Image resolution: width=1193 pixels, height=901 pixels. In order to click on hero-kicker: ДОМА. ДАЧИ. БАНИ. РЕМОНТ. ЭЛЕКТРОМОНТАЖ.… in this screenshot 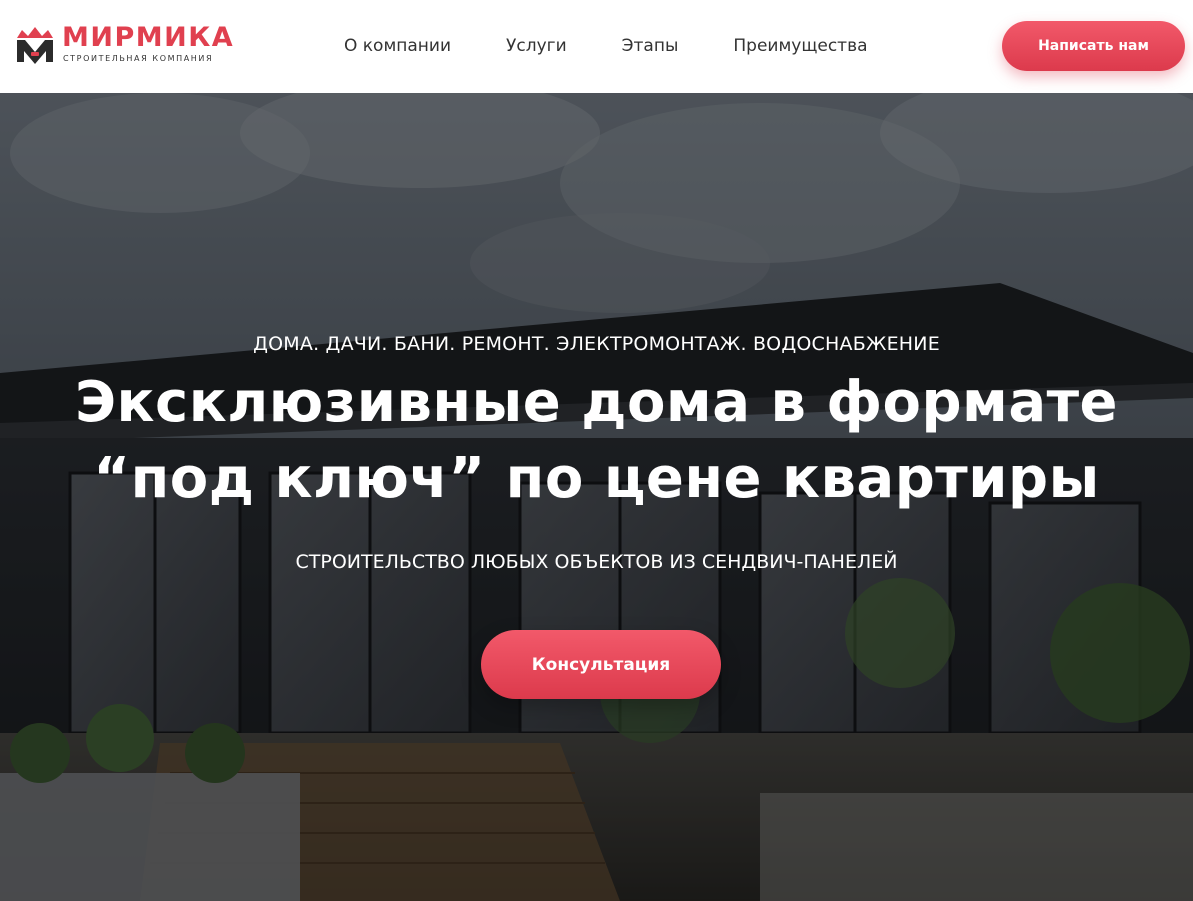, I will do `click(596, 344)`.